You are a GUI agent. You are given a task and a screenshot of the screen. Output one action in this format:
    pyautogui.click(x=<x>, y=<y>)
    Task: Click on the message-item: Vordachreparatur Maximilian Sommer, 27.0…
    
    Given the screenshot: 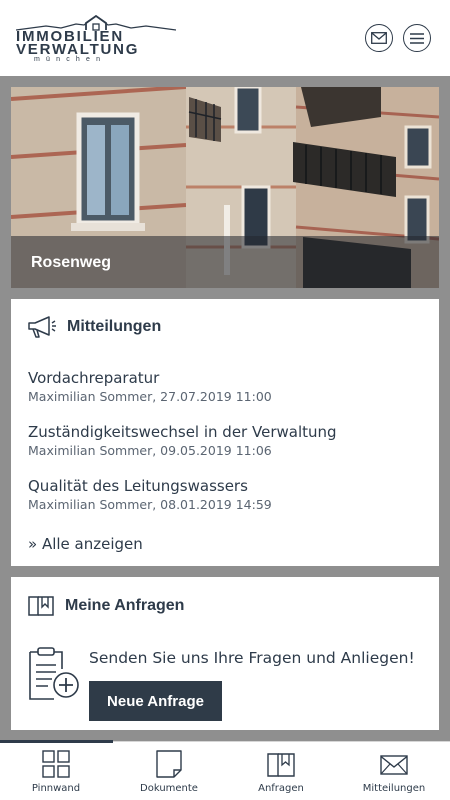 What is the action you would take?
    pyautogui.click(x=228, y=386)
    